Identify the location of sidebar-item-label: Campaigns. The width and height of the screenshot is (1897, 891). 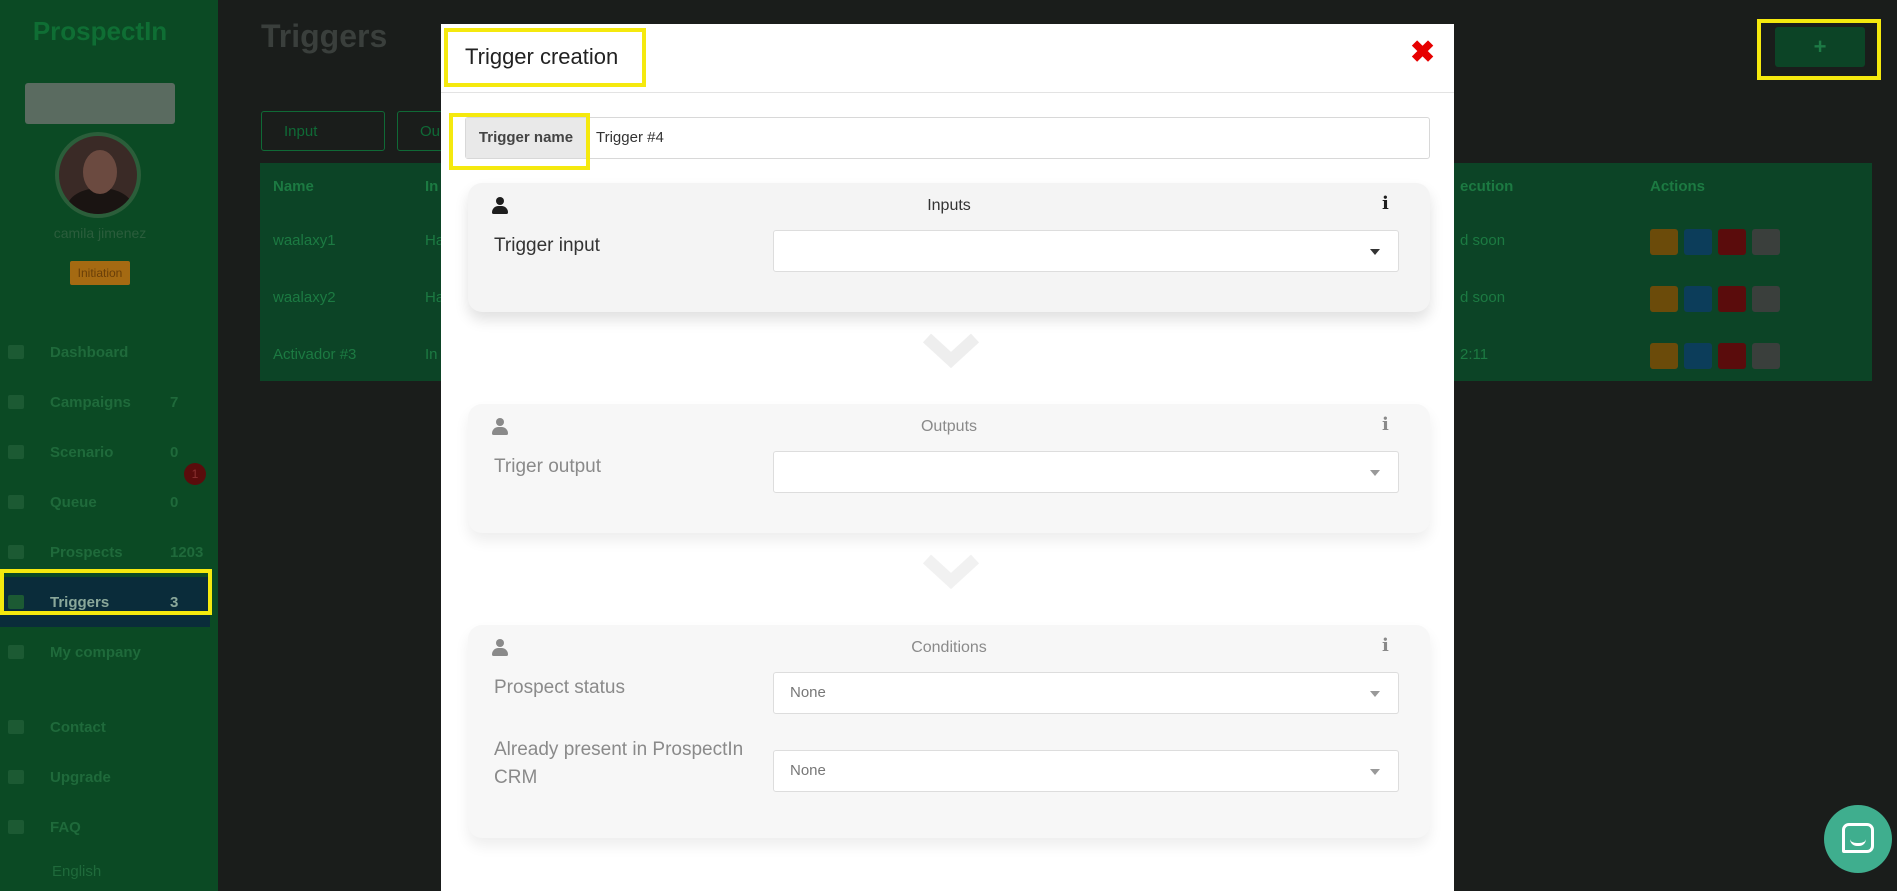
(90, 402).